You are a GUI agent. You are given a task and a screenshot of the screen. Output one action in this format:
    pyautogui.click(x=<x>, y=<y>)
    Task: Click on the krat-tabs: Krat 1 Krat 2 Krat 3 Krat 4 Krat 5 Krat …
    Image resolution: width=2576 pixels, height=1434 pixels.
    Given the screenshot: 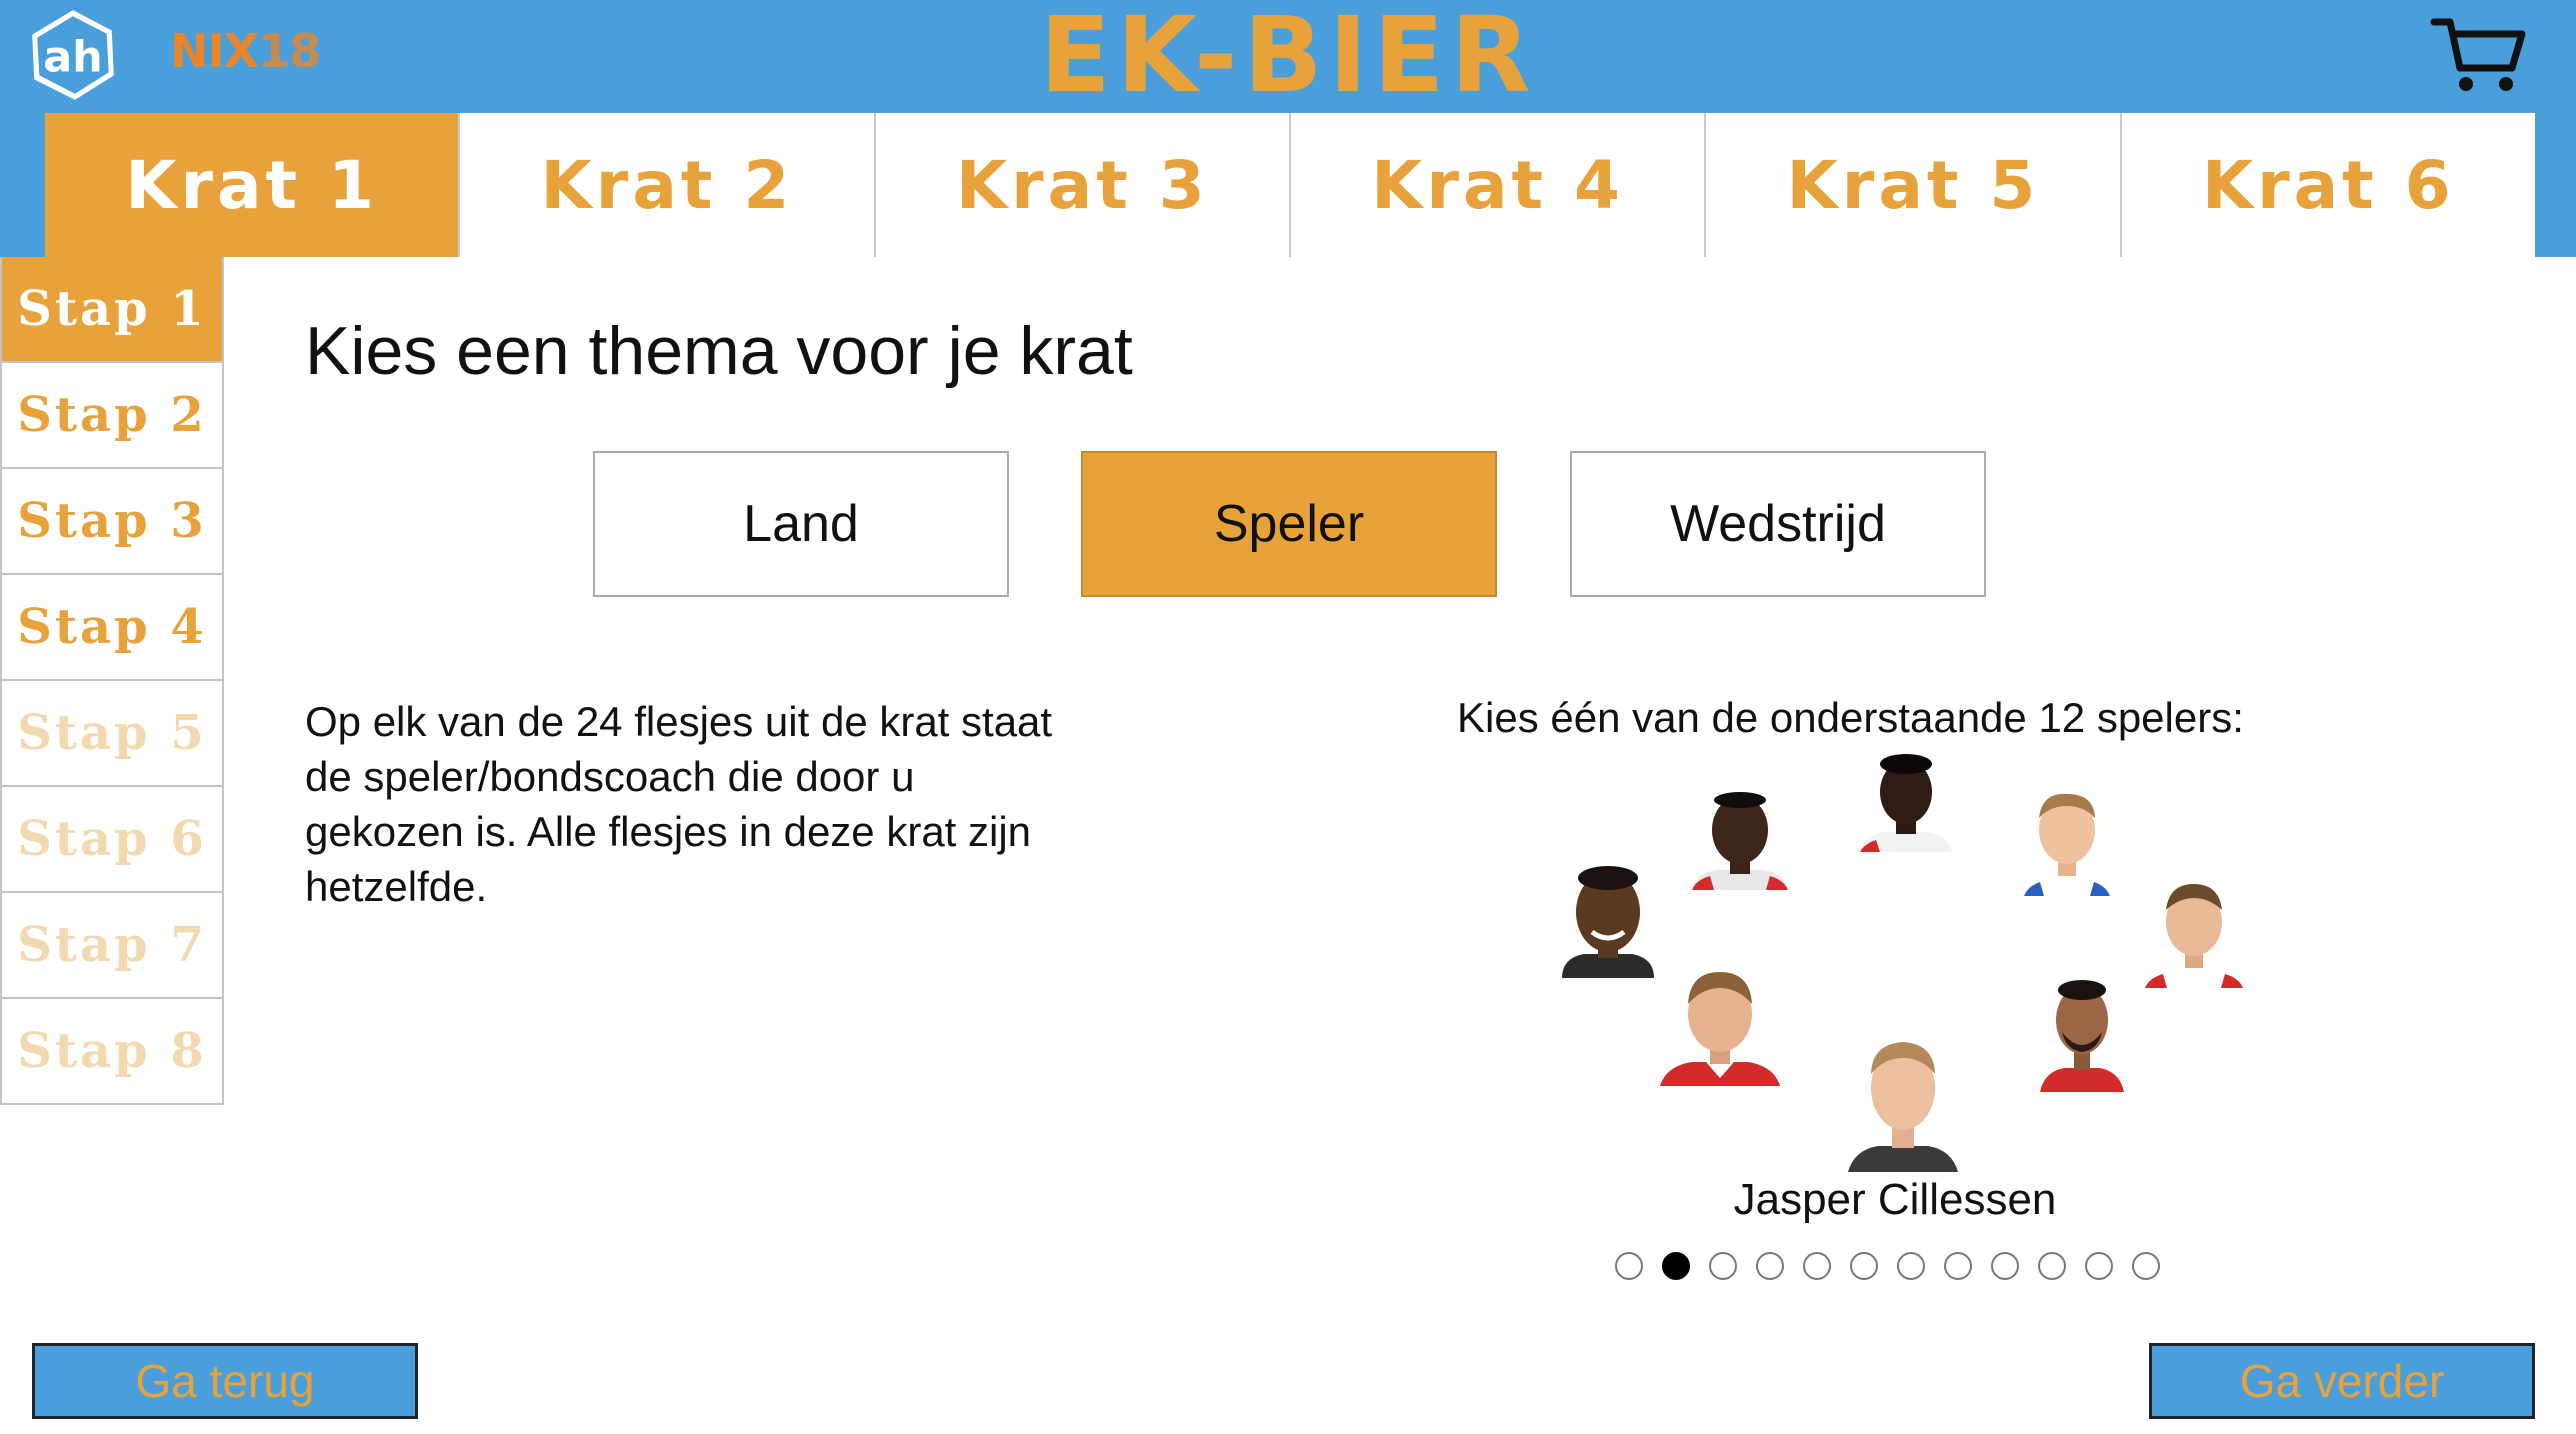 What is the action you would take?
    pyautogui.click(x=1290, y=185)
    